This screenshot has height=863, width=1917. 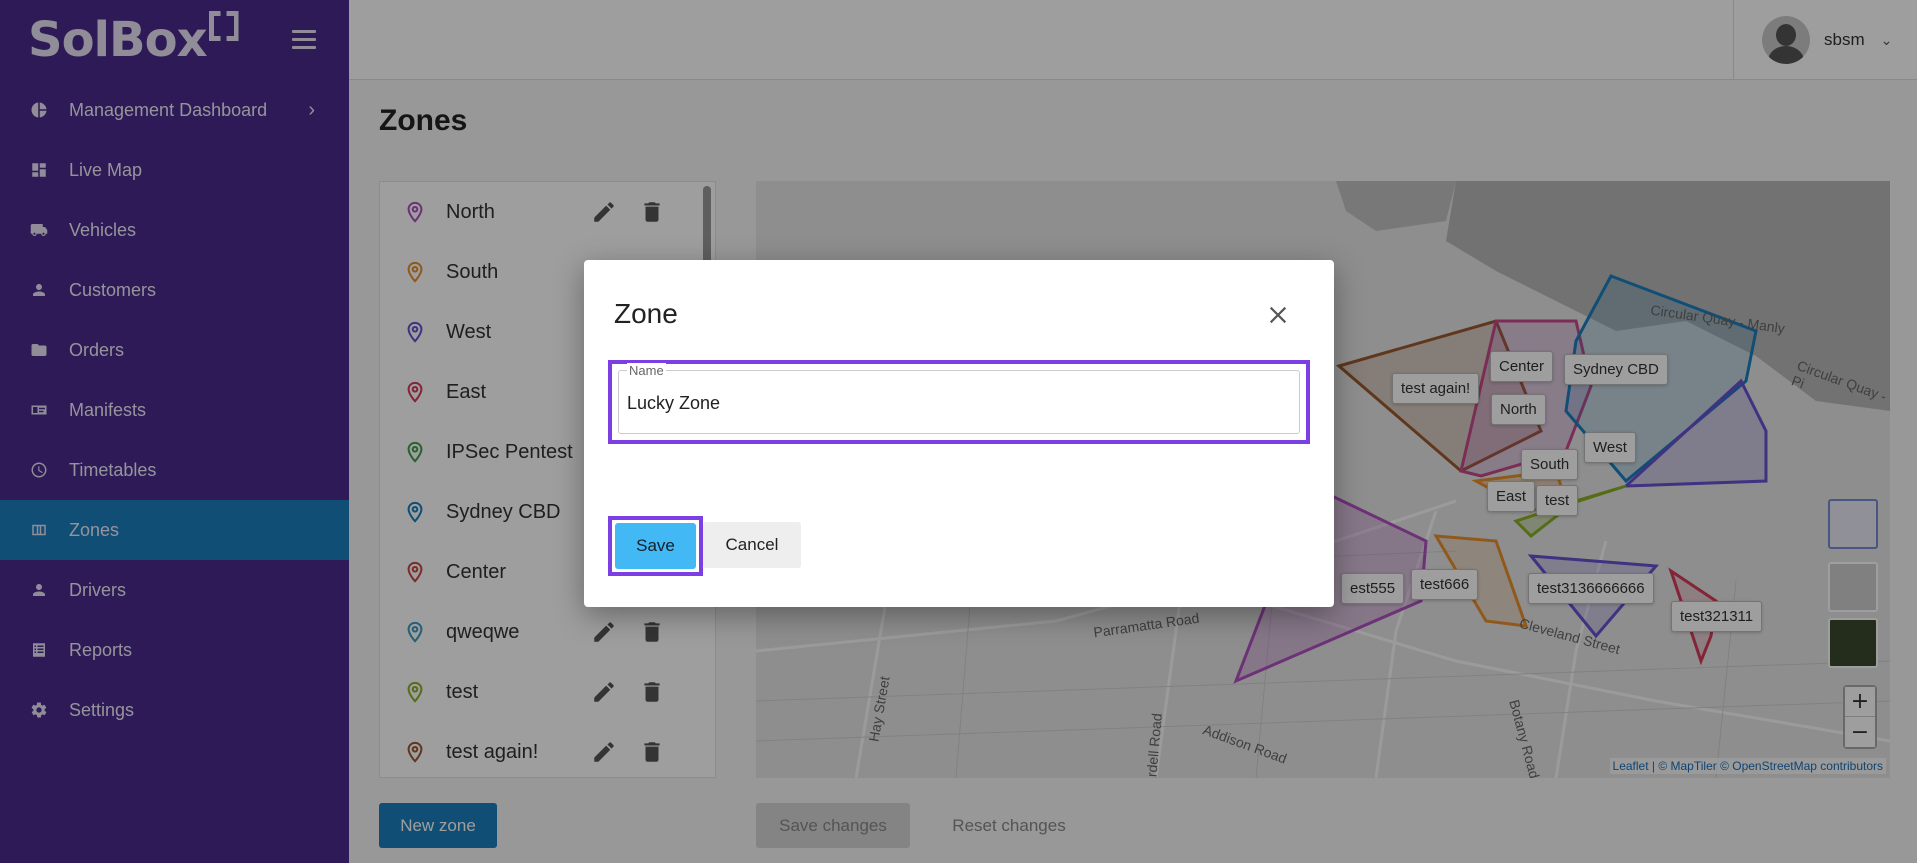 I want to click on save-button: Save, so click(x=655, y=546).